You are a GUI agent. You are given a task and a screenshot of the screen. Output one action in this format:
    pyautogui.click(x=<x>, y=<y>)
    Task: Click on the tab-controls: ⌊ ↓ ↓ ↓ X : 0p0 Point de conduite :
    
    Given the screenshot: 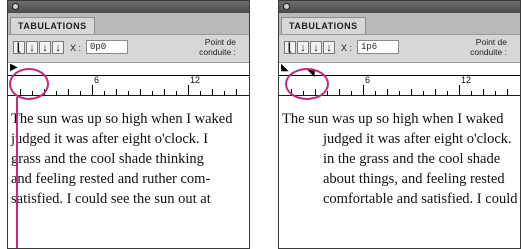 What is the action you would take?
    pyautogui.click(x=128, y=49)
    